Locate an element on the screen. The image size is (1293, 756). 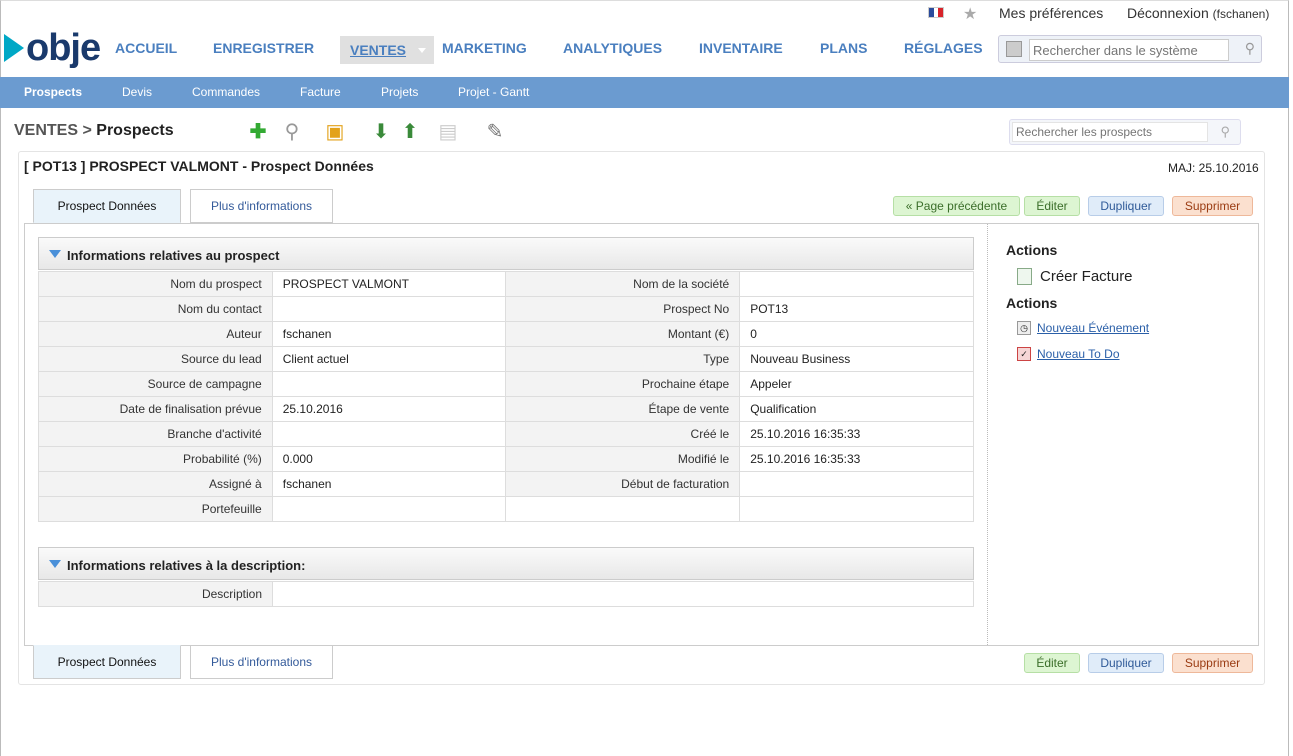
tab-prospect-donnees: Prospect Données is located at coordinates (107, 206).